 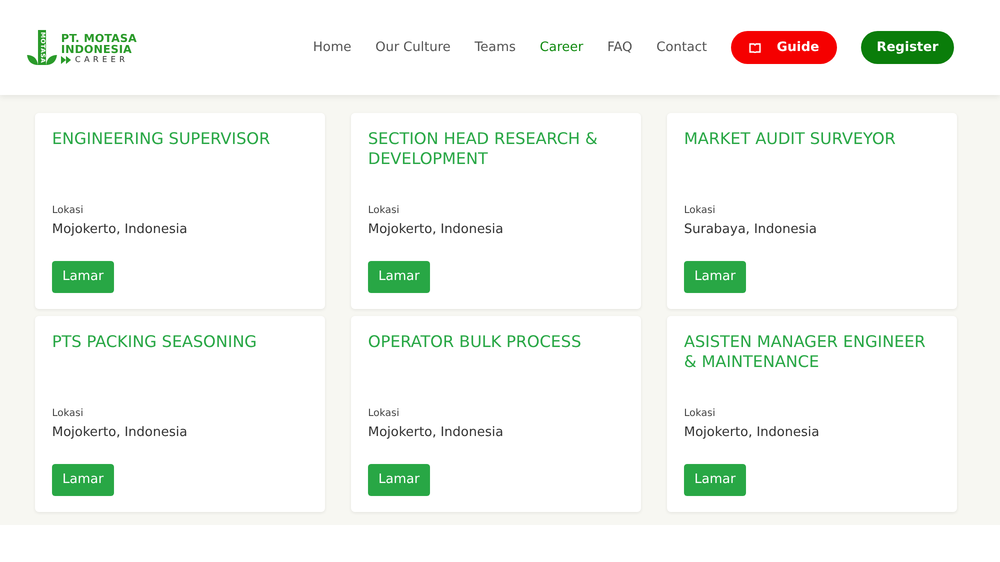 What do you see at coordinates (99, 38) in the screenshot?
I see `logo-text: PT. MOTASA` at bounding box center [99, 38].